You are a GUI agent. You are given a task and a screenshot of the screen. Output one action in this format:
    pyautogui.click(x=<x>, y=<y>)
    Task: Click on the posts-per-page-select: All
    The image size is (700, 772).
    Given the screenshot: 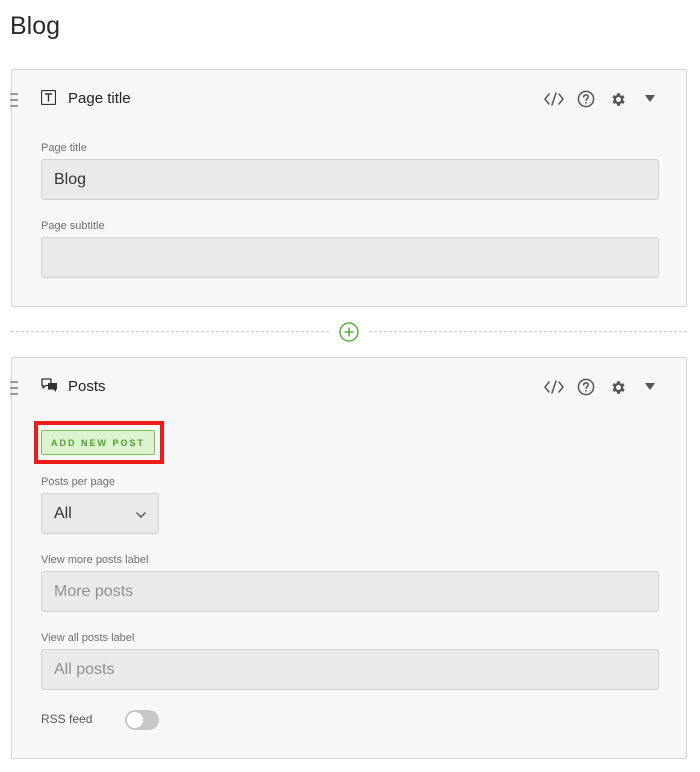 What is the action you would take?
    pyautogui.click(x=100, y=513)
    